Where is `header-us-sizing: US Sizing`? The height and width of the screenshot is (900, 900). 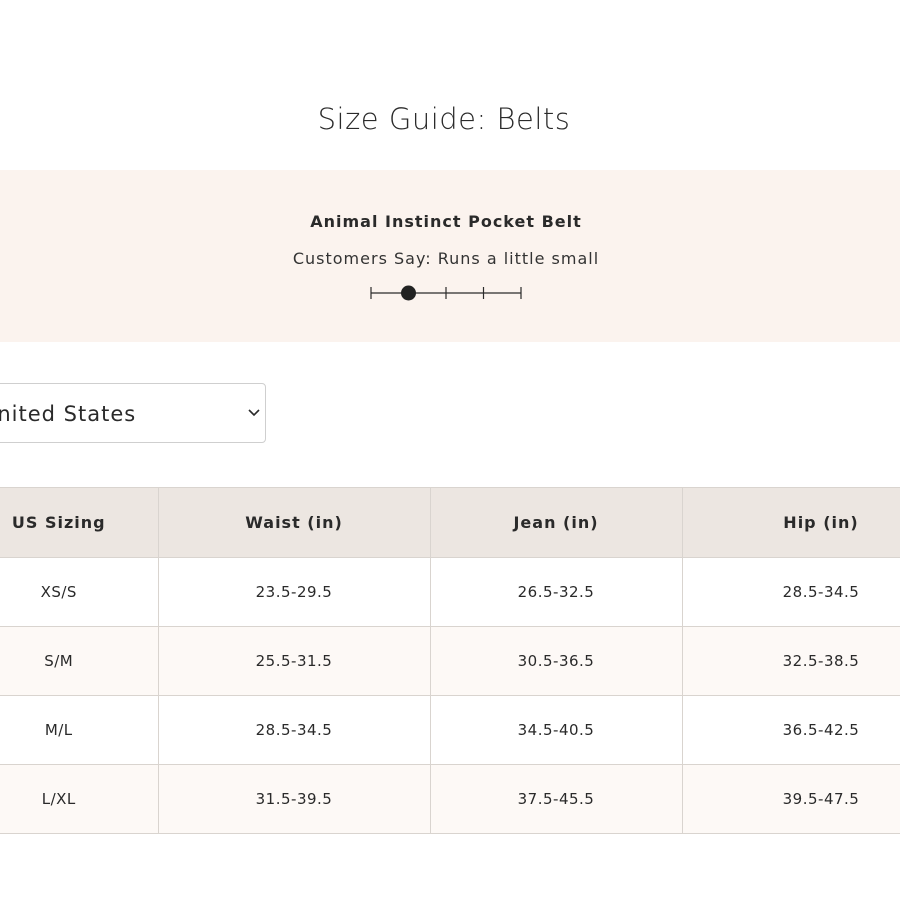 header-us-sizing: US Sizing is located at coordinates (79, 522).